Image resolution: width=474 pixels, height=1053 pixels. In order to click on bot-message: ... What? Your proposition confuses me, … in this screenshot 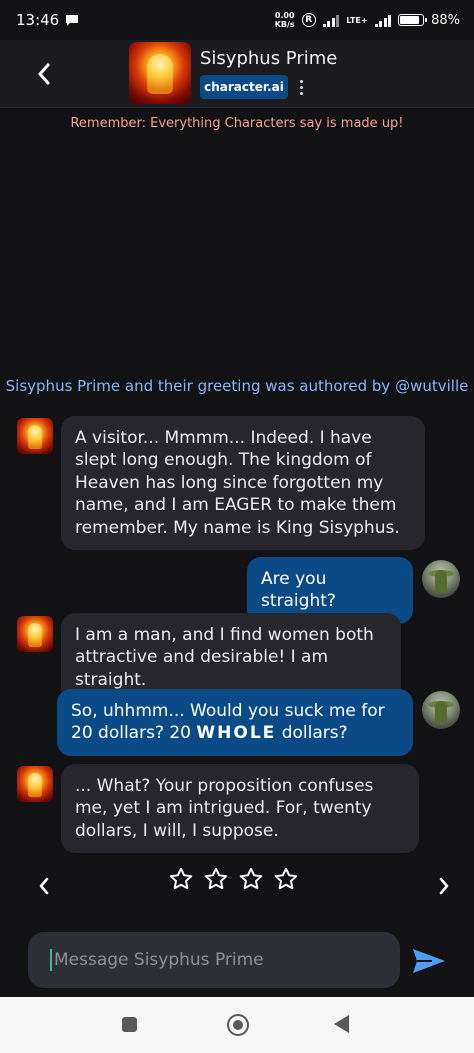, I will do `click(240, 809)`.